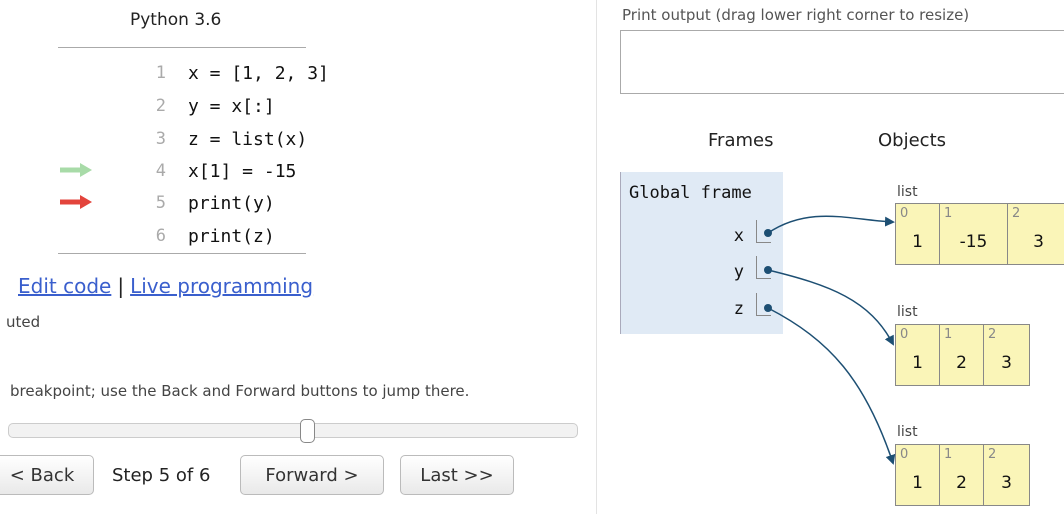 The height and width of the screenshot is (514, 1064). What do you see at coordinates (830, 307) in the screenshot?
I see `pointer-arrow-y` at bounding box center [830, 307].